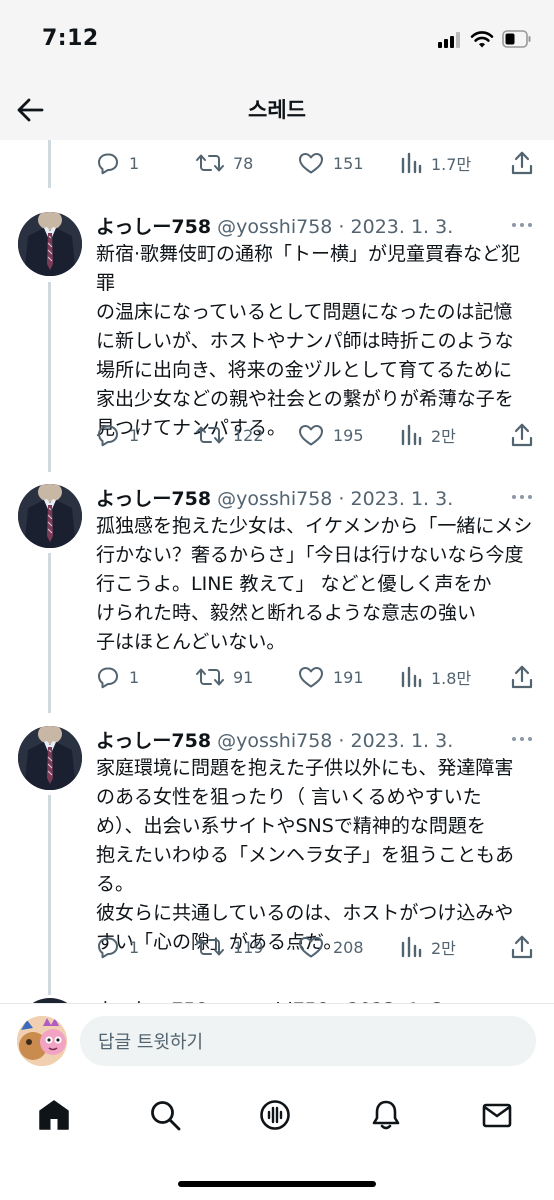 The width and height of the screenshot is (554, 1200). I want to click on home-icon, so click(54, 1115).